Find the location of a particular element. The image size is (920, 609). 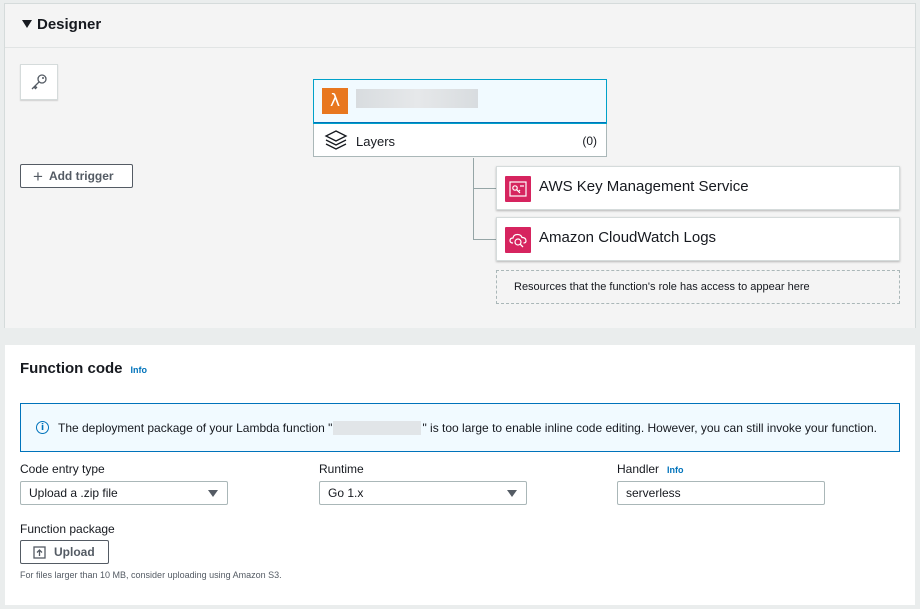

runtime-select: Go 1.x is located at coordinates (423, 493).